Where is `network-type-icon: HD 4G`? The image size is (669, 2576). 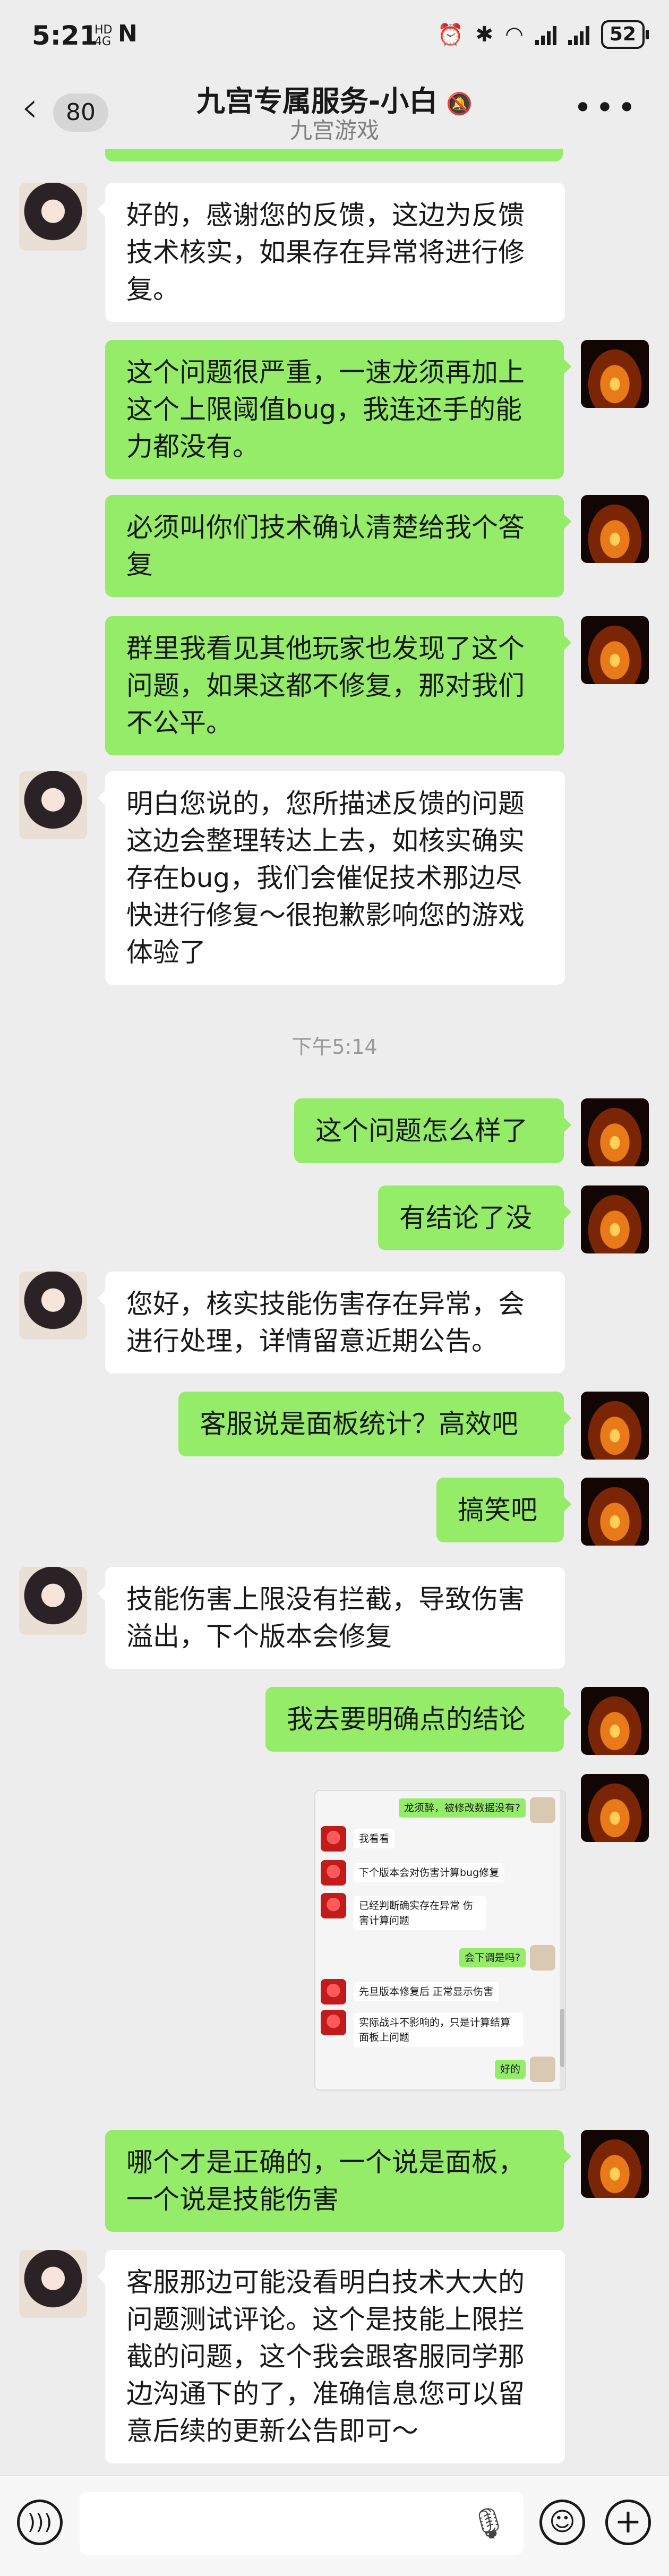 network-type-icon: HD 4G is located at coordinates (104, 36).